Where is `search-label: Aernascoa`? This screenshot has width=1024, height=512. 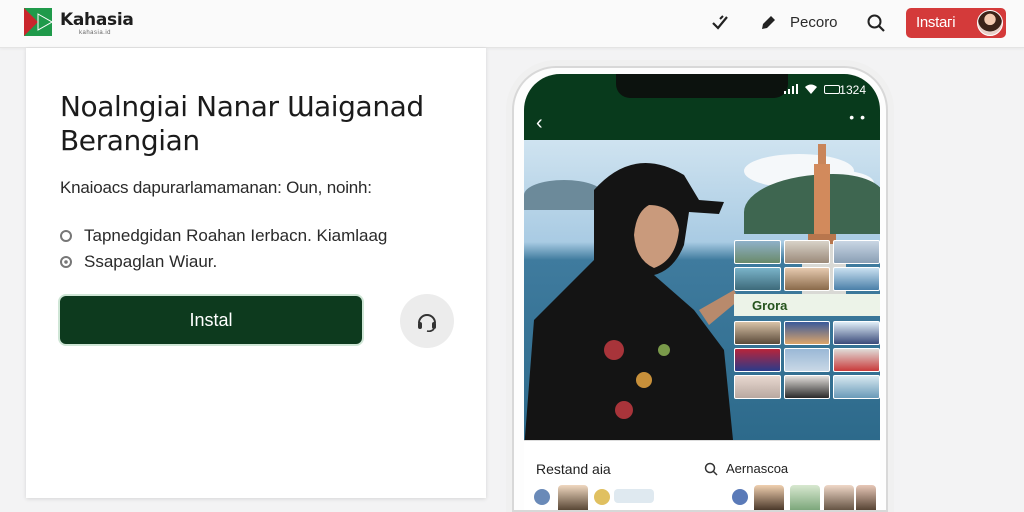 search-label: Aernascoa is located at coordinates (757, 468).